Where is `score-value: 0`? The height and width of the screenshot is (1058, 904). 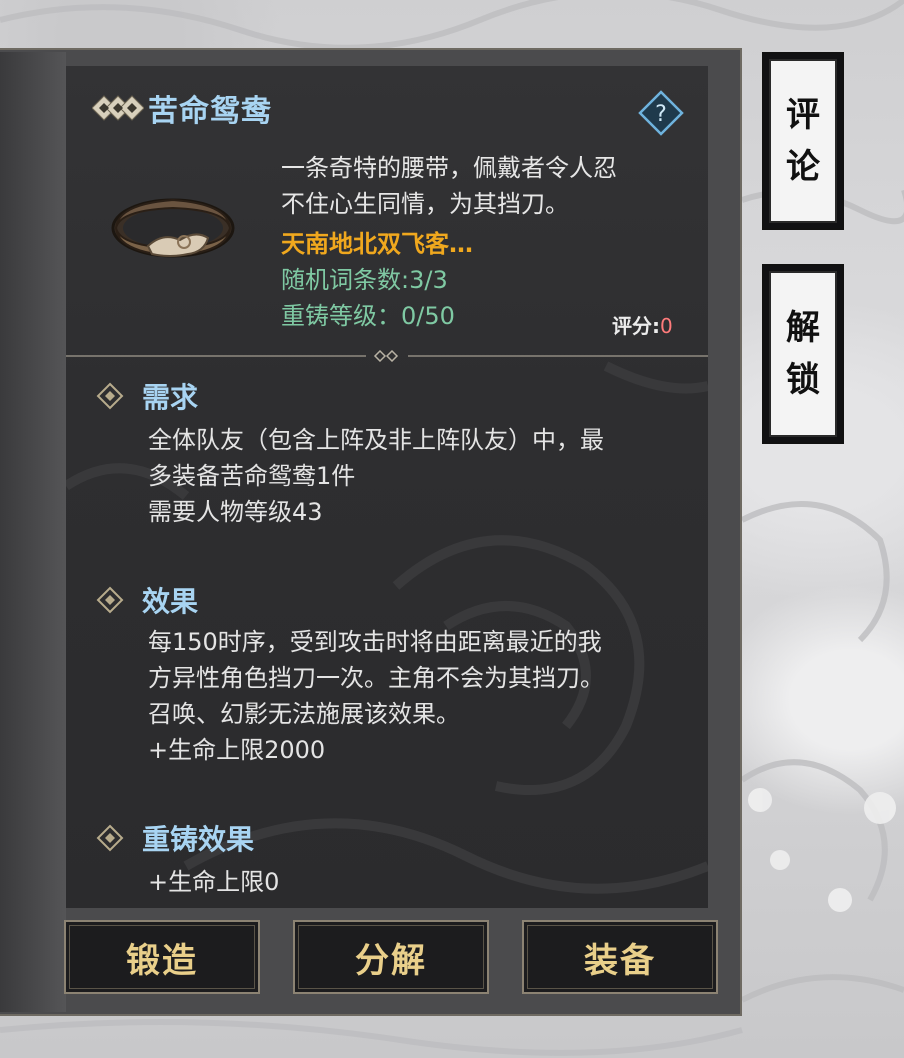
score-value: 0 is located at coordinates (666, 326).